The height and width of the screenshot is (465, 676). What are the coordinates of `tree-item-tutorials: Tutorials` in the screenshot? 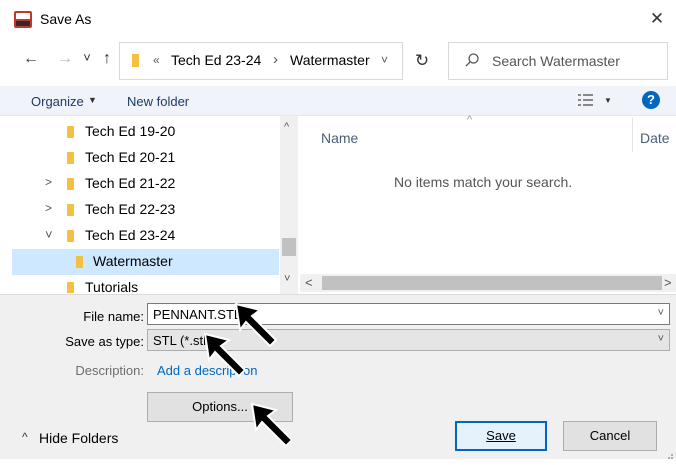 It's located at (140, 284).